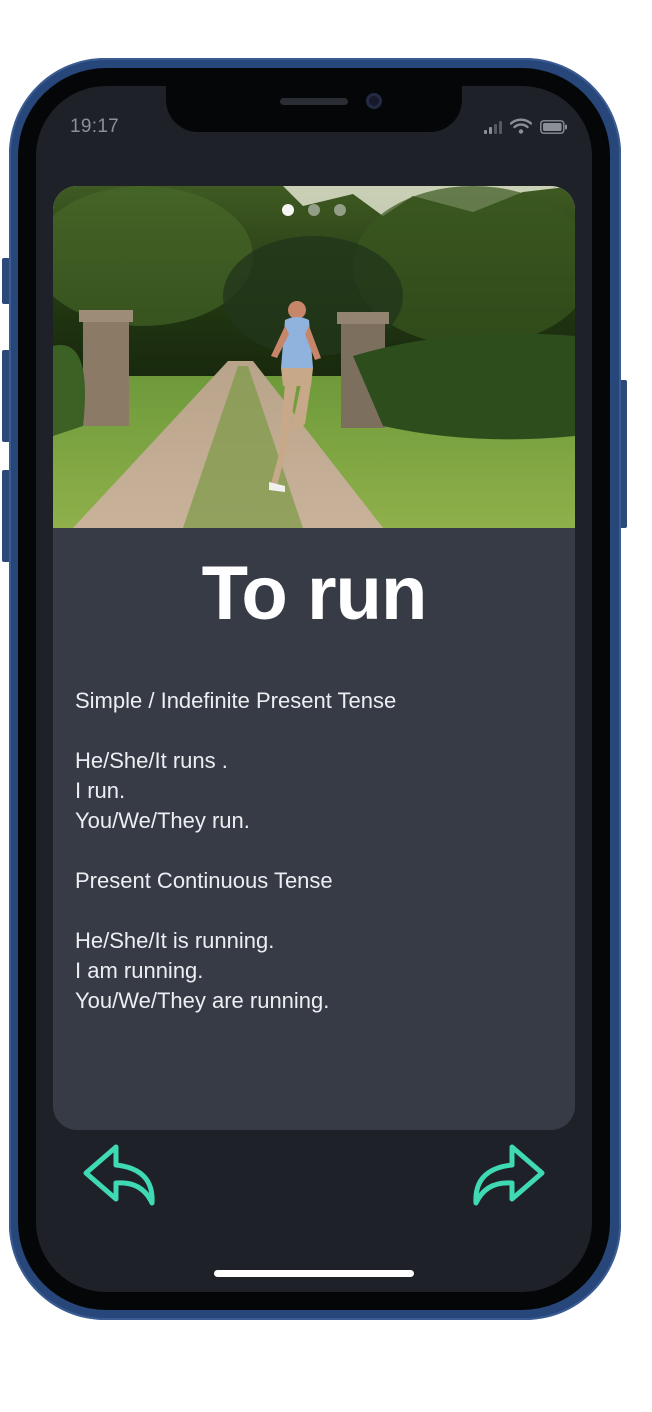 This screenshot has width=652, height=1412. What do you see at coordinates (521, 126) in the screenshot?
I see `wifi-icon` at bounding box center [521, 126].